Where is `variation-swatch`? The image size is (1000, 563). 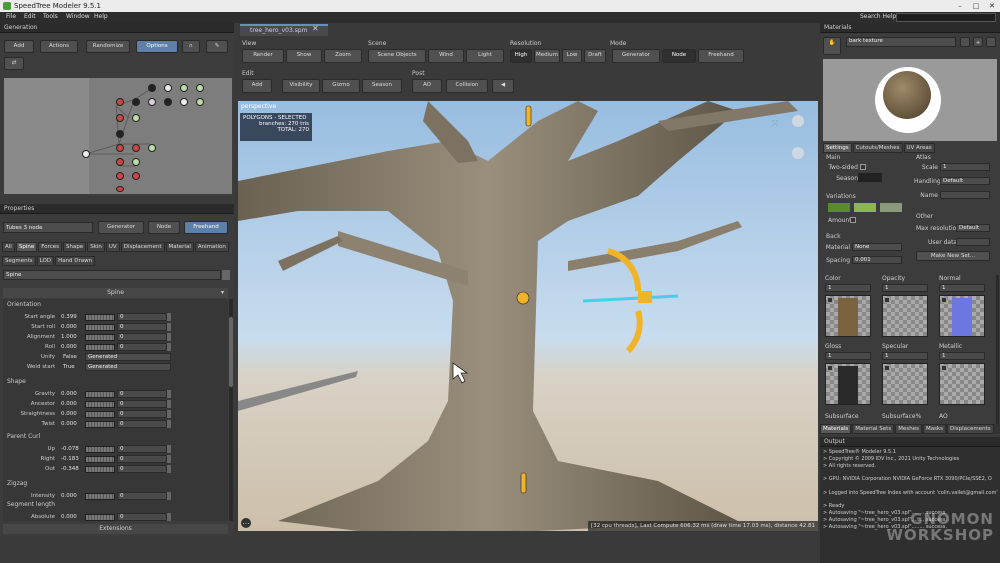
variation-swatch is located at coordinates (839, 207).